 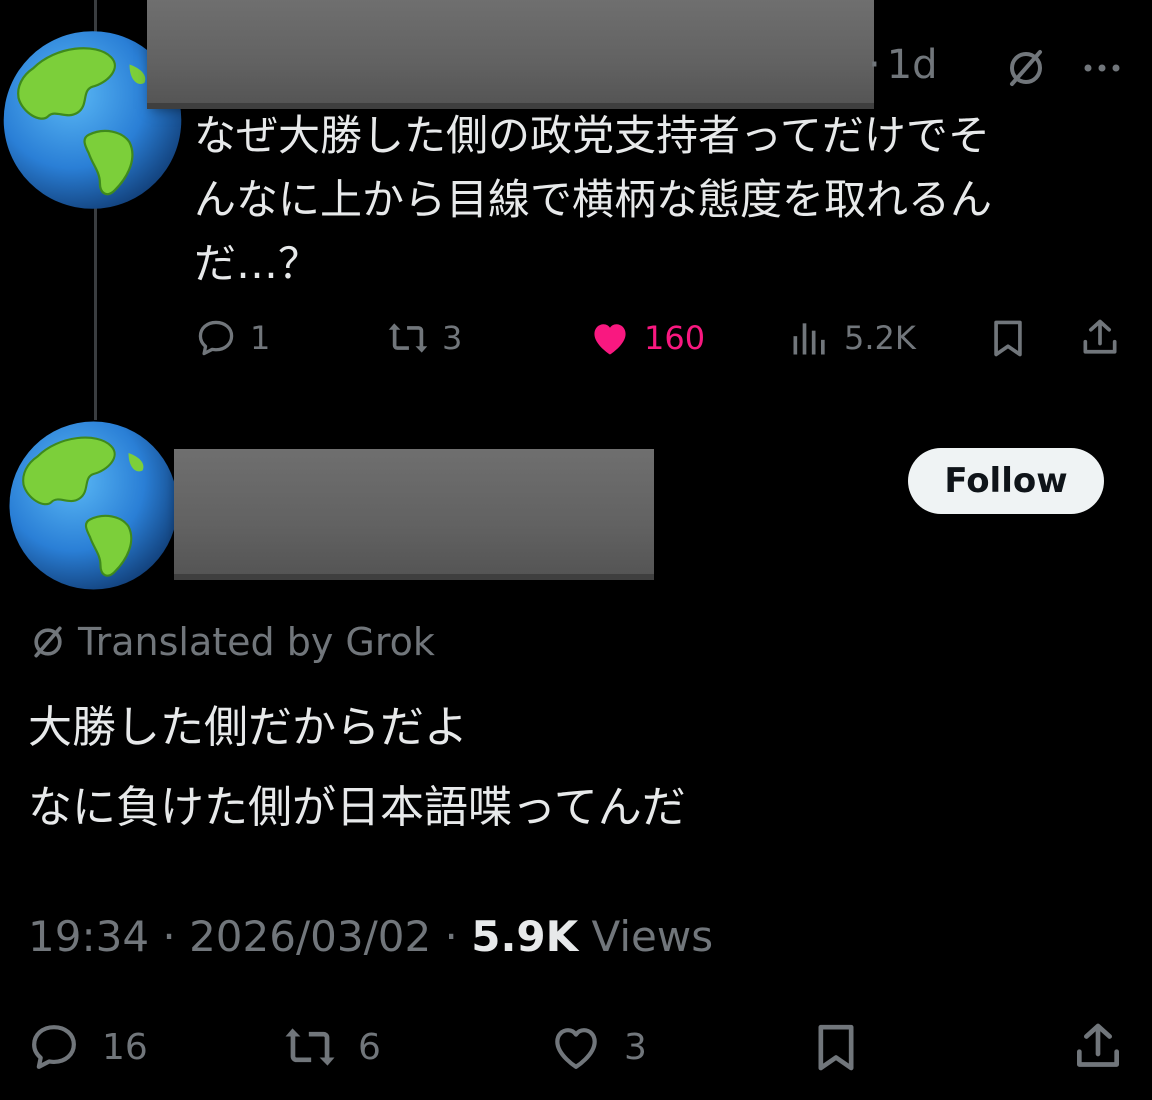 What do you see at coordinates (809, 339) in the screenshot?
I see `views-chart-icon` at bounding box center [809, 339].